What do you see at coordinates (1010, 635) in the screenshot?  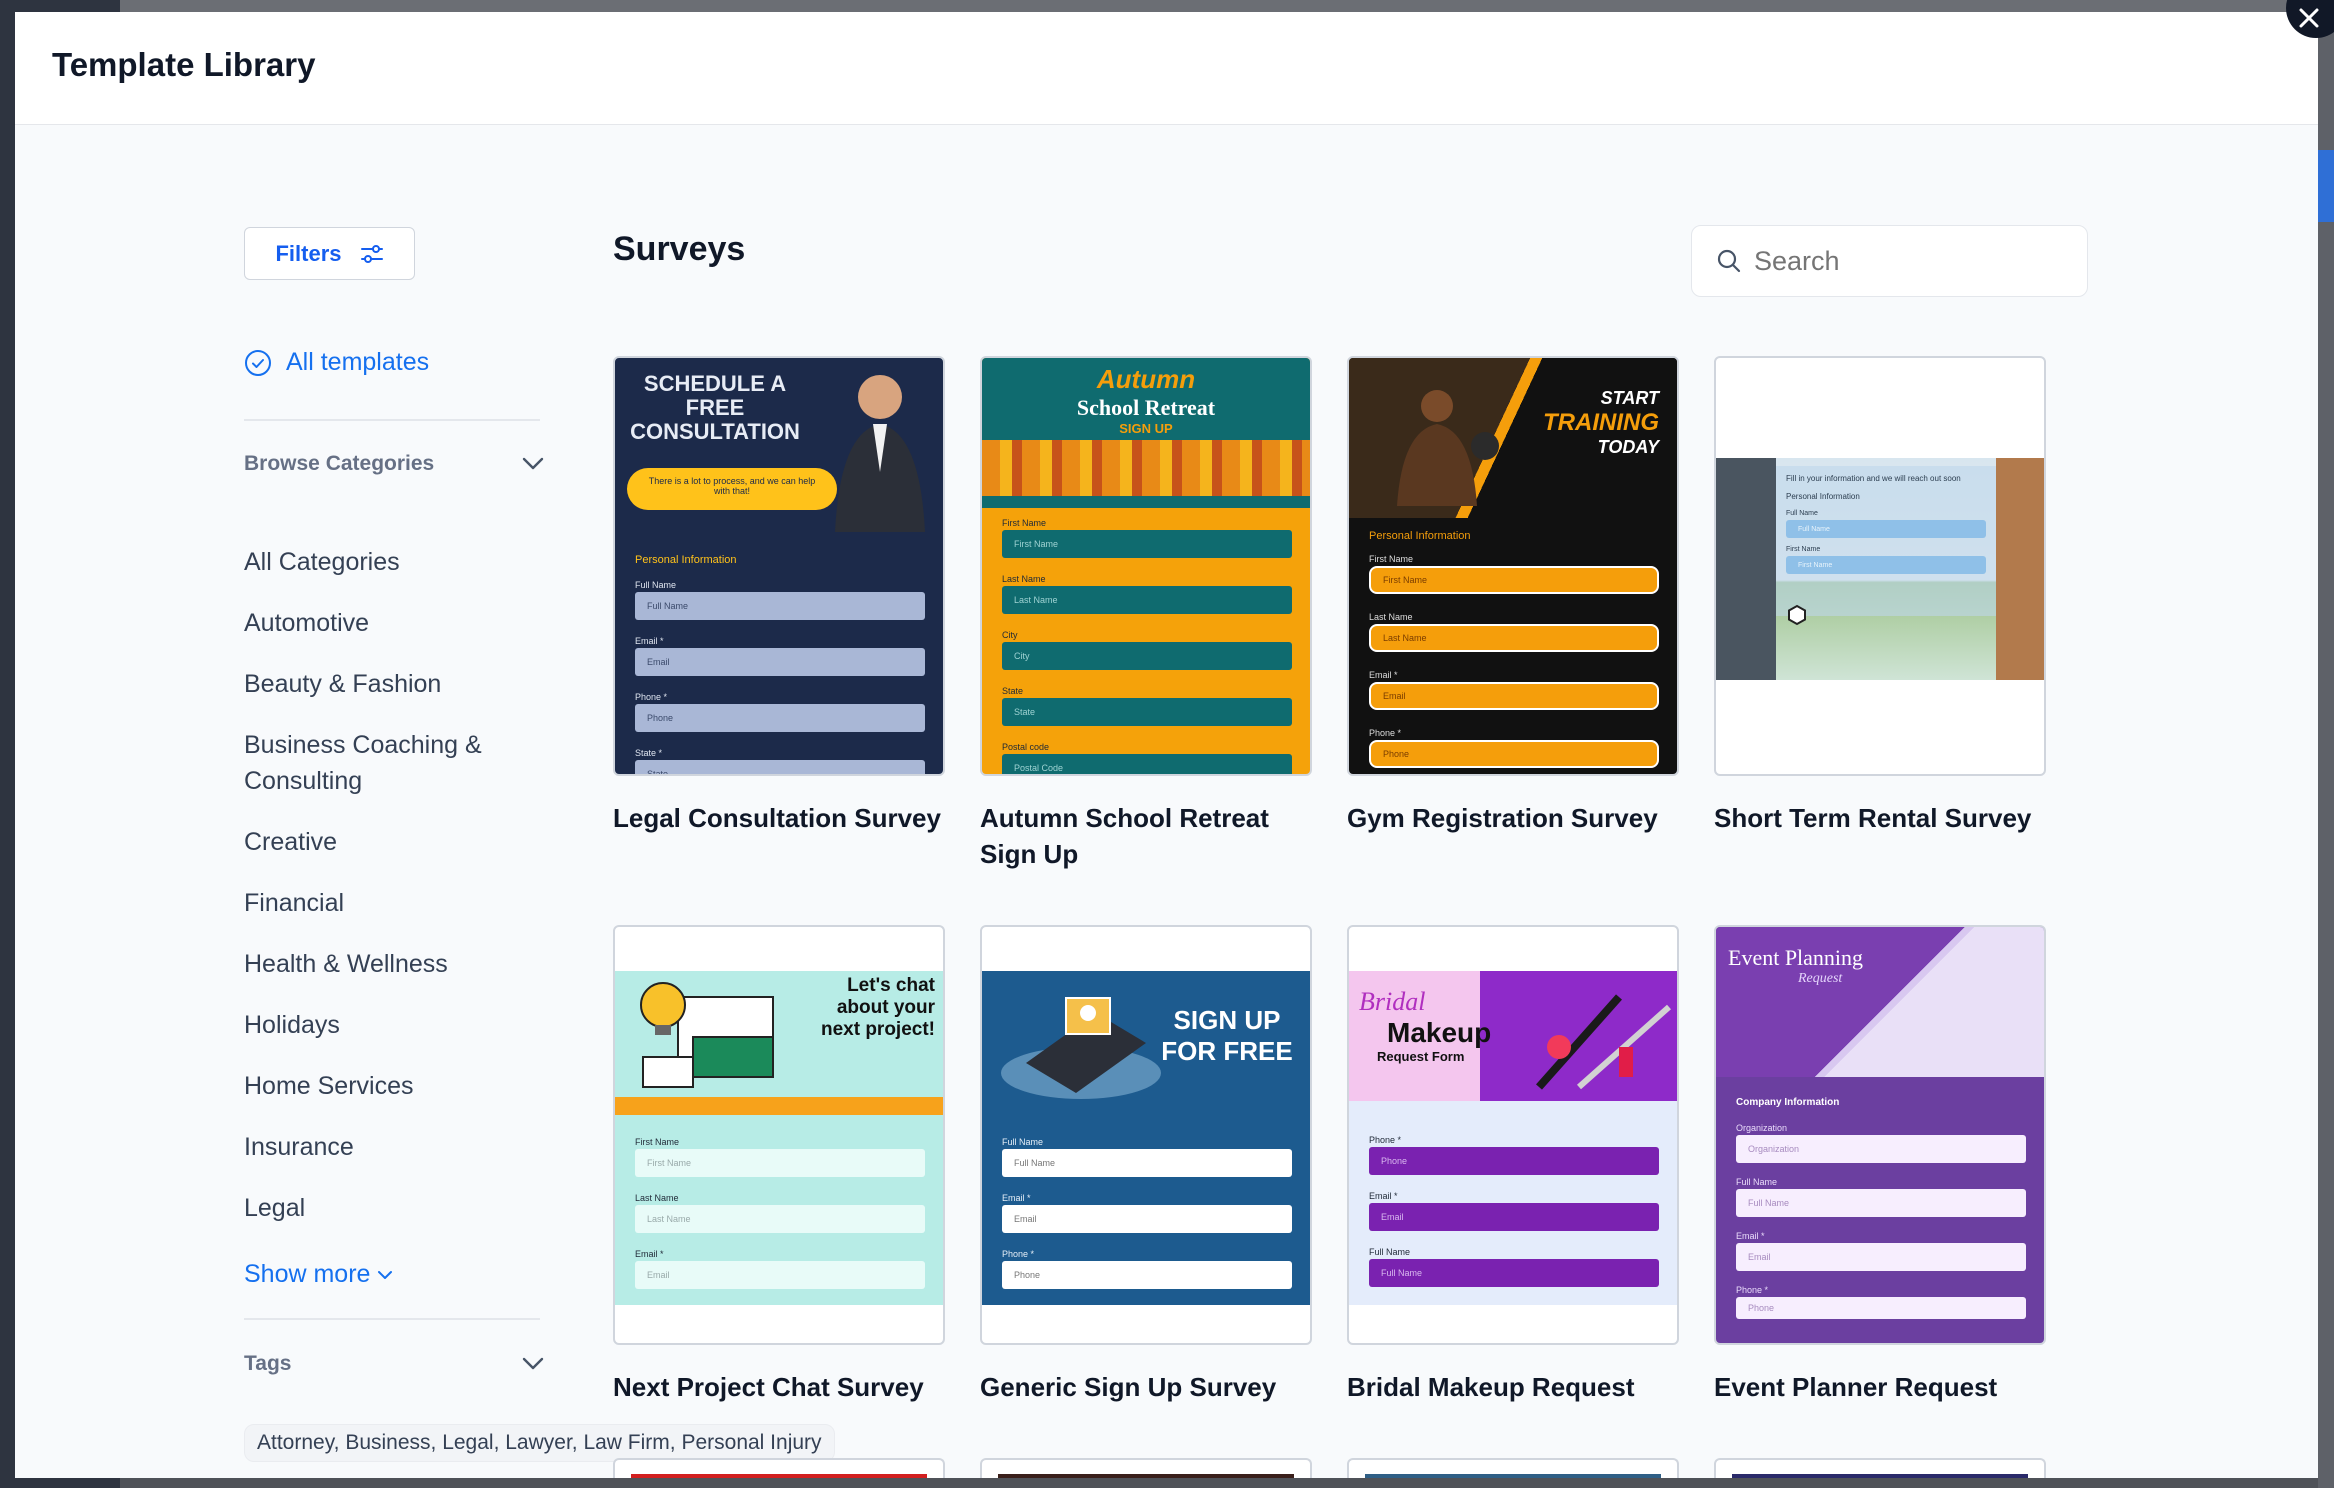 I see `field-label: City` at bounding box center [1010, 635].